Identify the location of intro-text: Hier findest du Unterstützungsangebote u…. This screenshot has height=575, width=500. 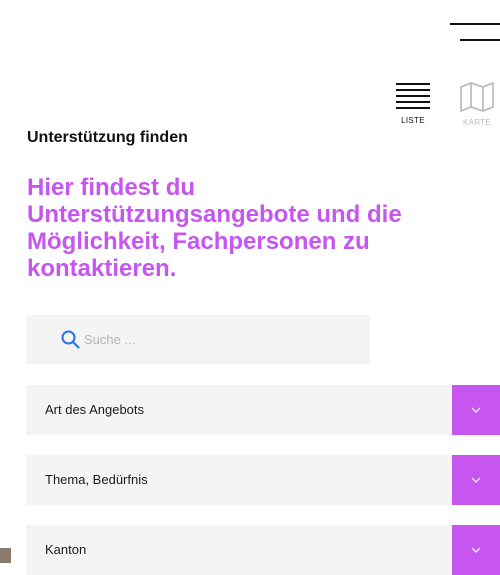
(214, 228).